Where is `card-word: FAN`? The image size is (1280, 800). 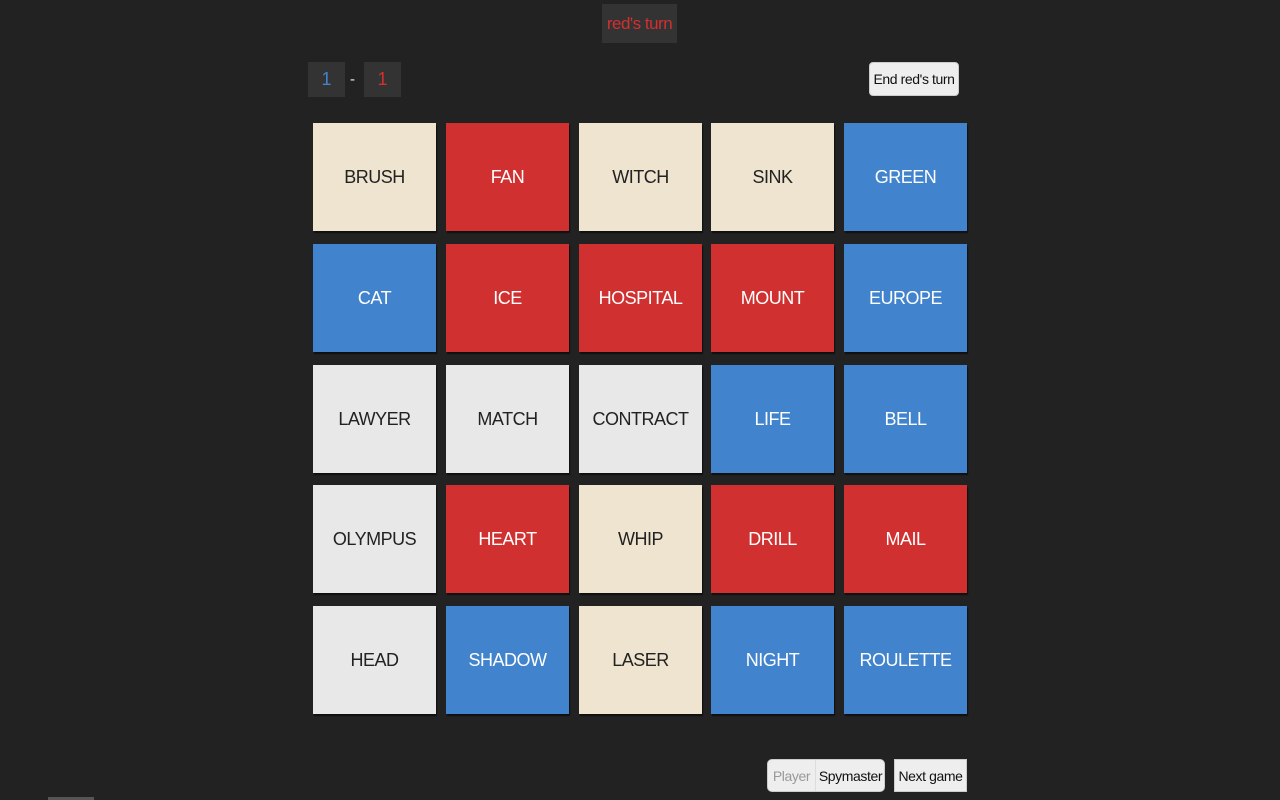
card-word: FAN is located at coordinates (507, 176).